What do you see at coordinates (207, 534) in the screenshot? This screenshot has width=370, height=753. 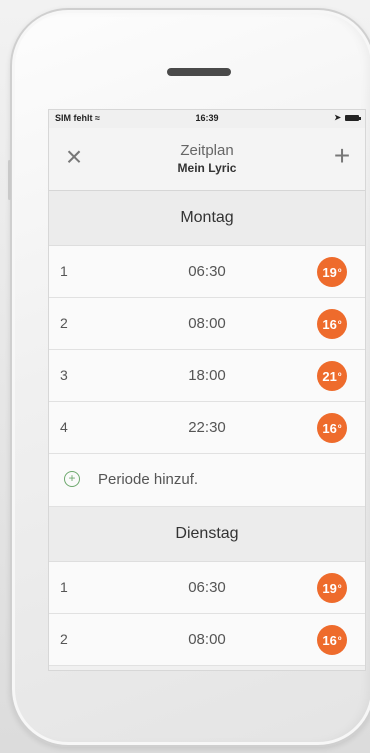 I see `day-header-dienstag: Dienstag` at bounding box center [207, 534].